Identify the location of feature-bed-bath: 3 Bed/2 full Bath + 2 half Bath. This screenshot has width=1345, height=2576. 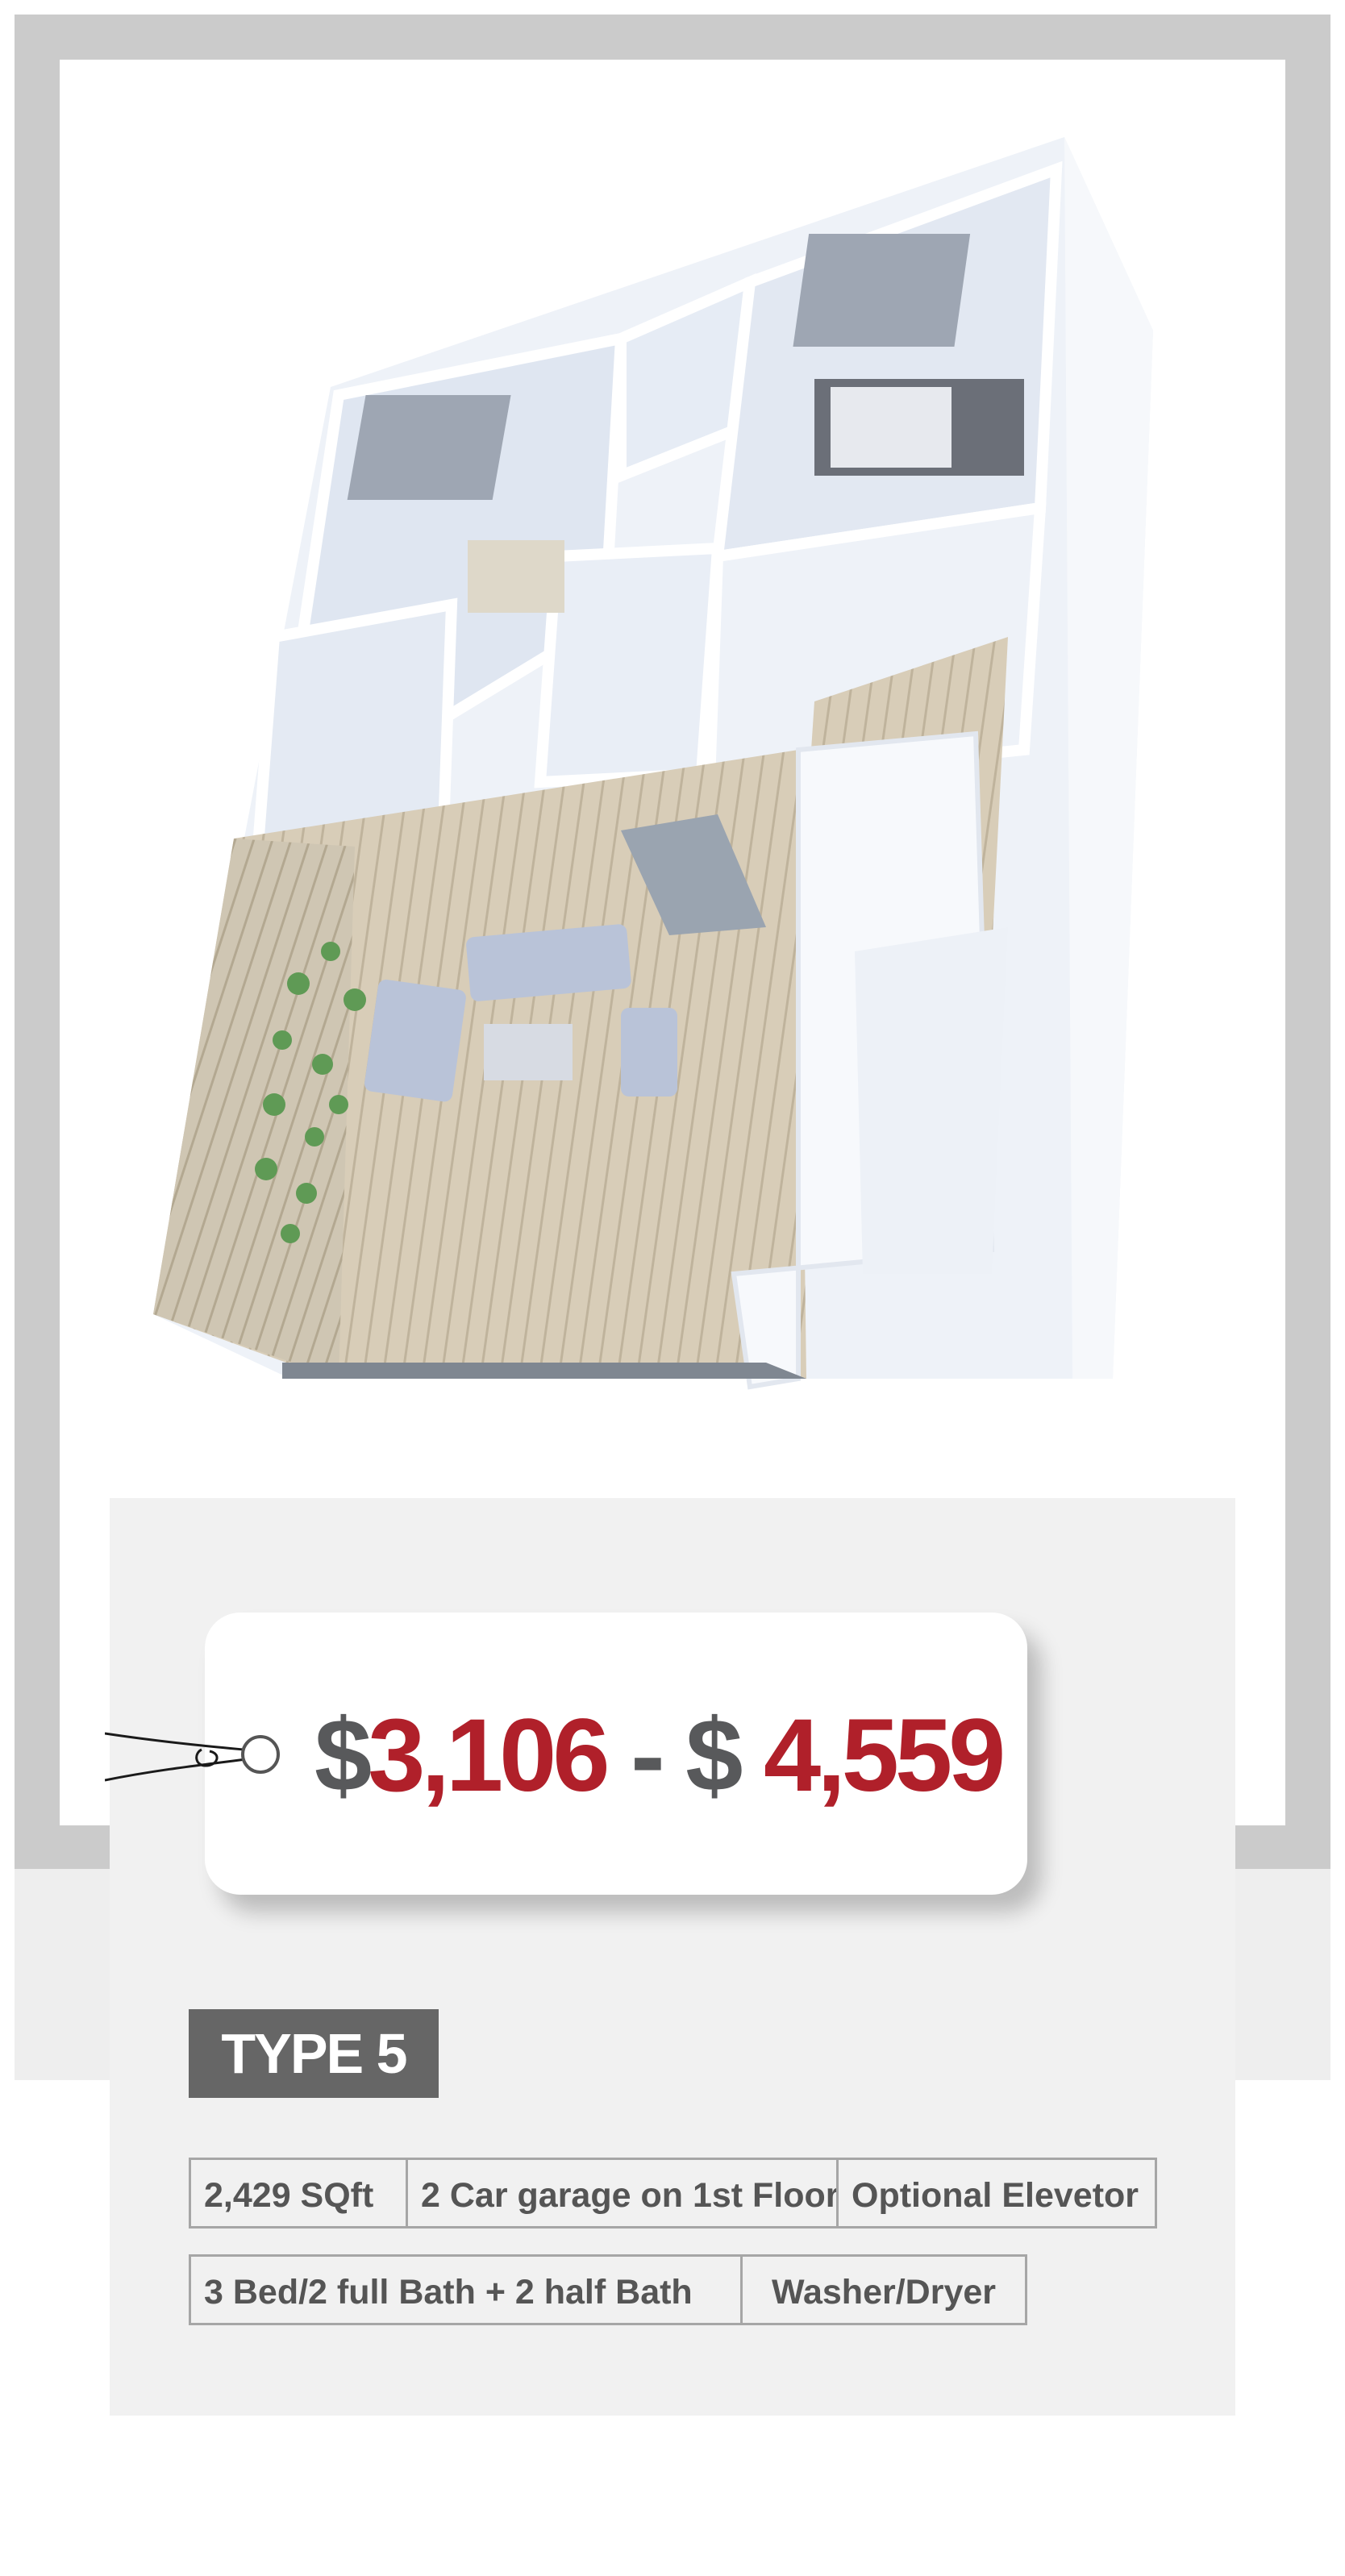
(466, 2289).